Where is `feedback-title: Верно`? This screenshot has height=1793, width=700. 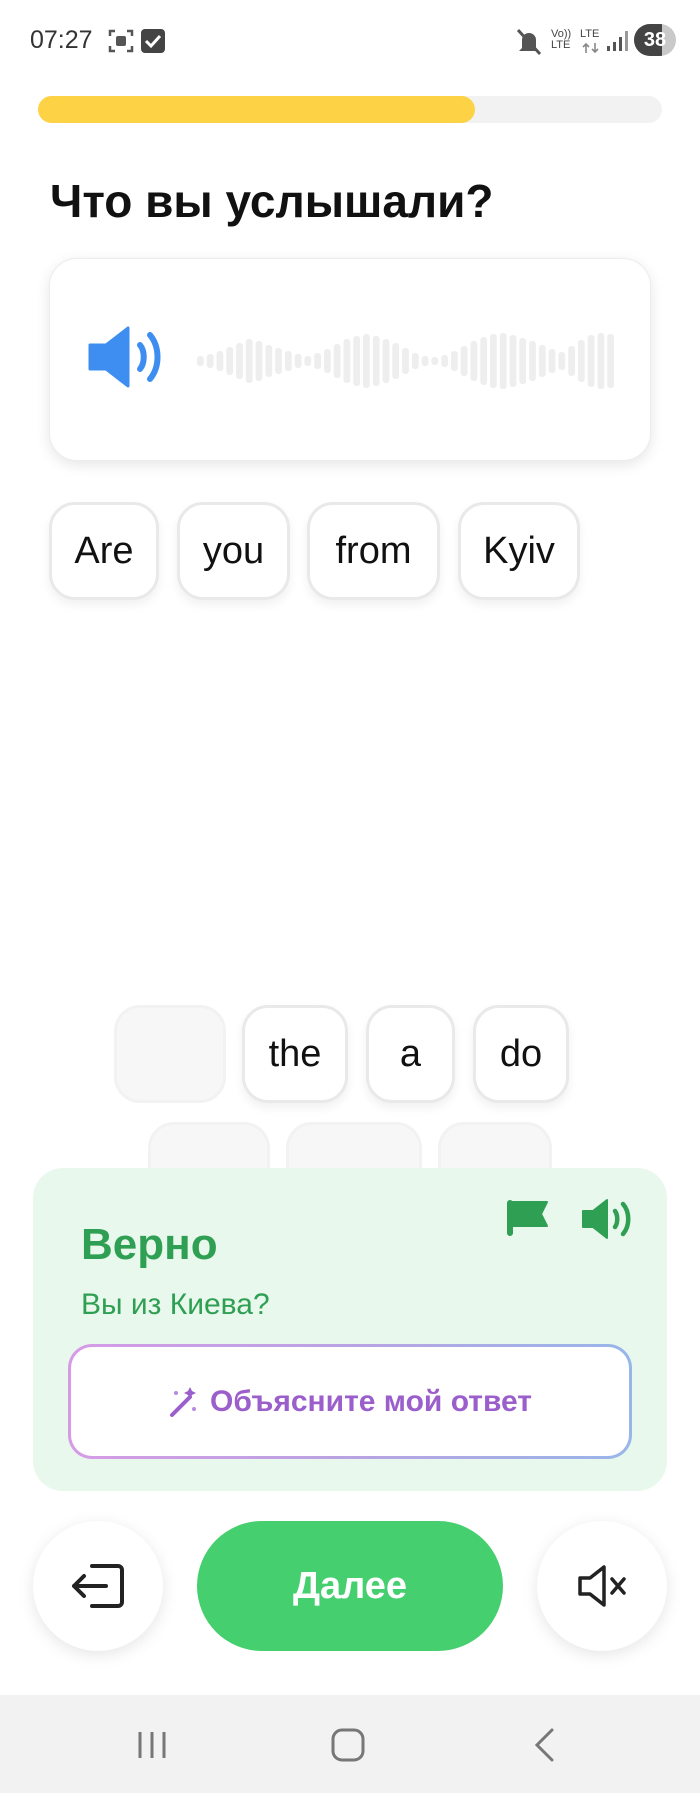 feedback-title: Верно is located at coordinates (149, 1244).